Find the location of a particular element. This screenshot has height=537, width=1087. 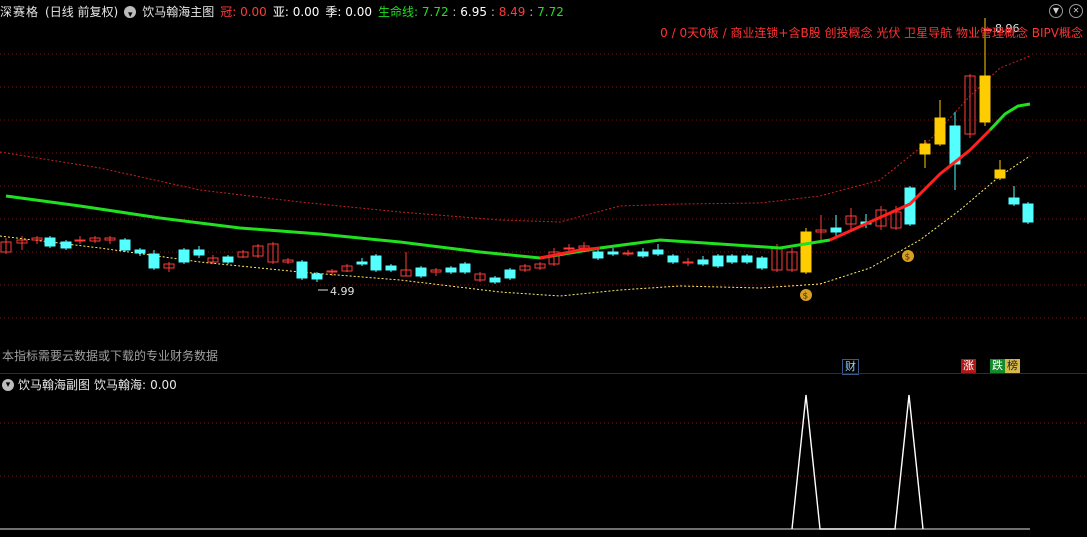

tag-bang: 榜 is located at coordinates (1012, 366).